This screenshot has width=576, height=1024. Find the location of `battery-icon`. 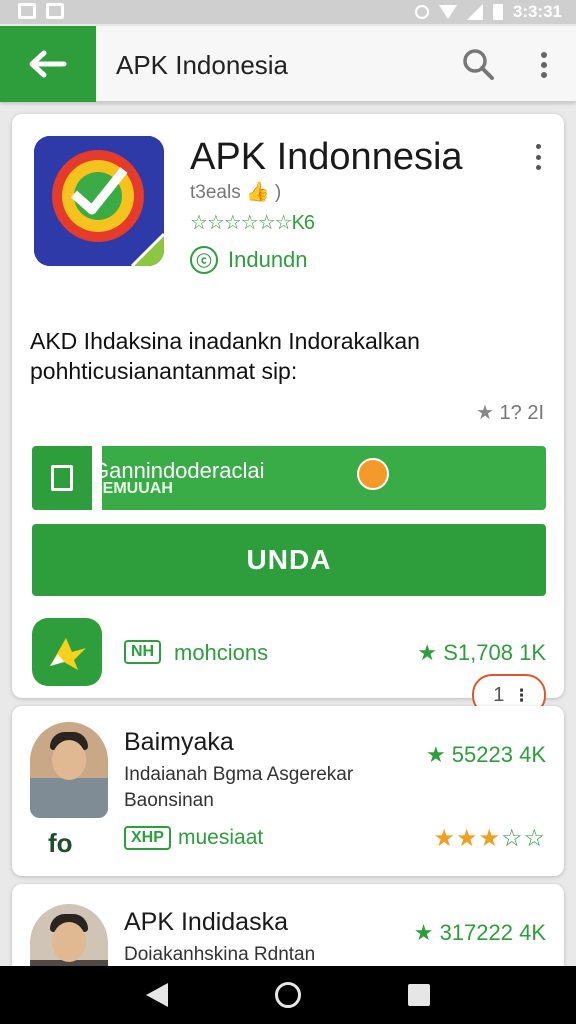

battery-icon is located at coordinates (497, 12).